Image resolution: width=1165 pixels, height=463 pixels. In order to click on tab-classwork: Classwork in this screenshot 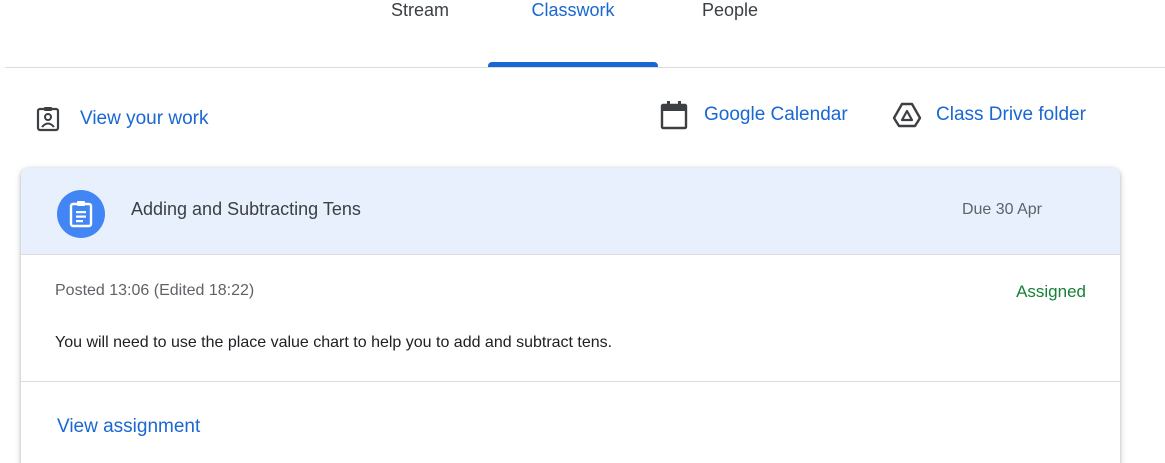, I will do `click(573, 22)`.